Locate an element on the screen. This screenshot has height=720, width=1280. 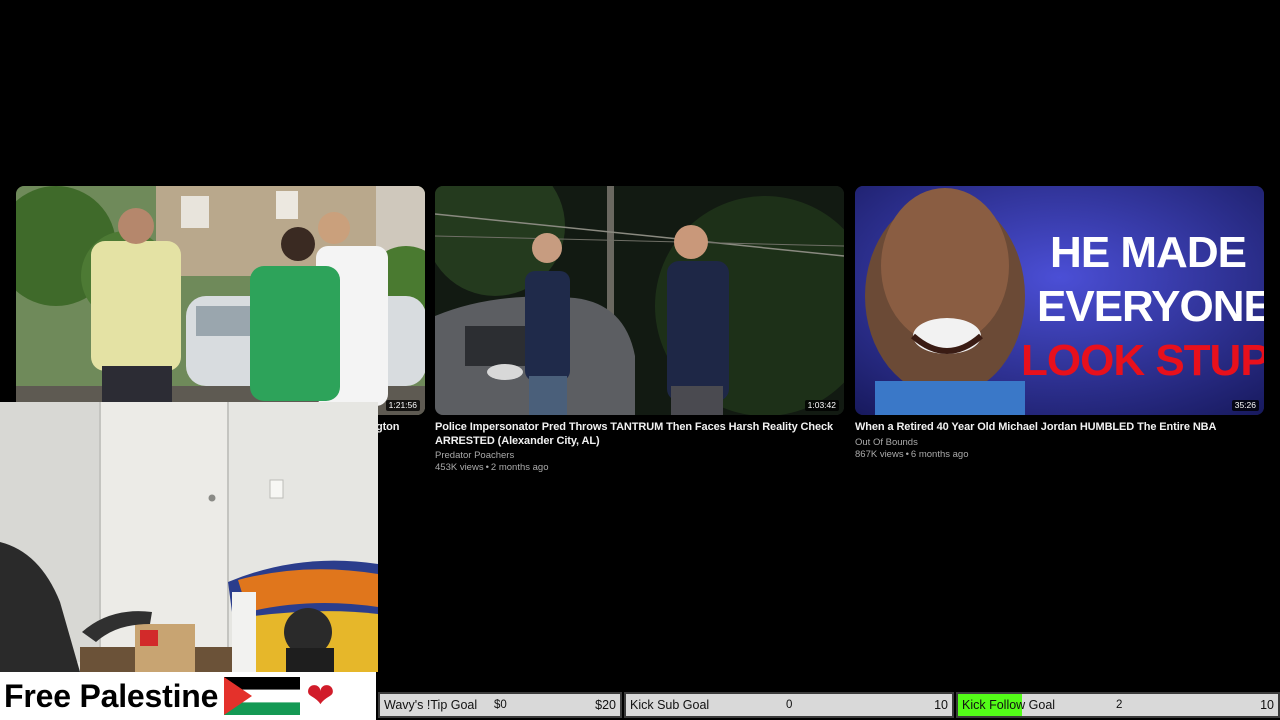
video-thumbnail: 1:03:42 is located at coordinates (639, 300).